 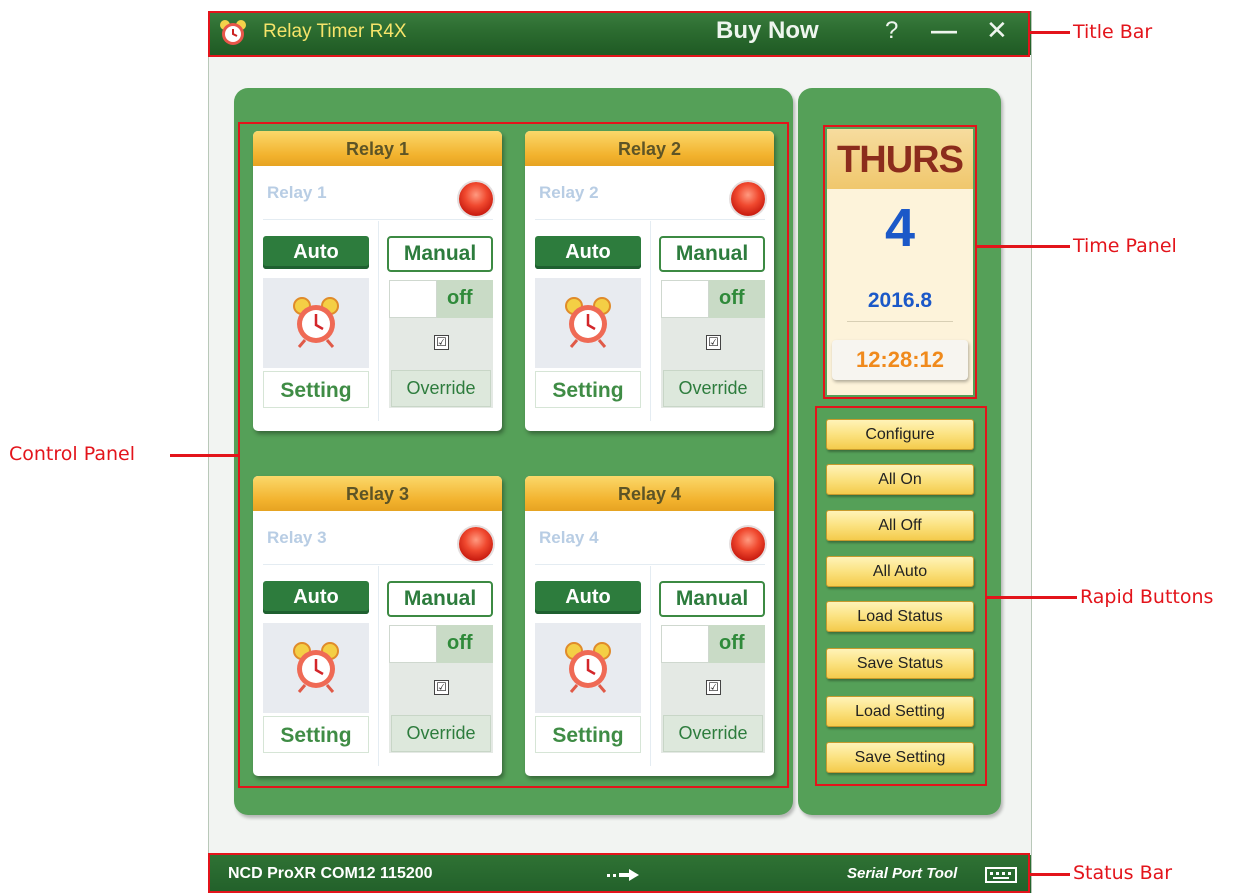 I want to click on control-panel-pointer, so click(x=204, y=455).